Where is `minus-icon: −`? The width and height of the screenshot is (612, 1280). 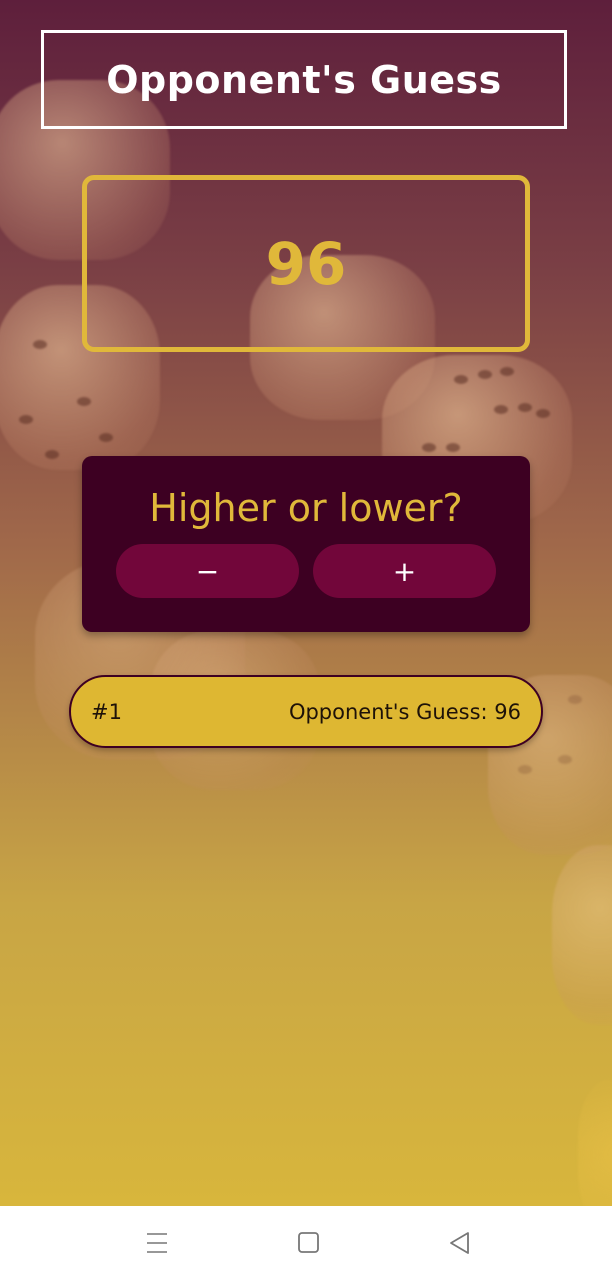
minus-icon: − is located at coordinates (207, 571).